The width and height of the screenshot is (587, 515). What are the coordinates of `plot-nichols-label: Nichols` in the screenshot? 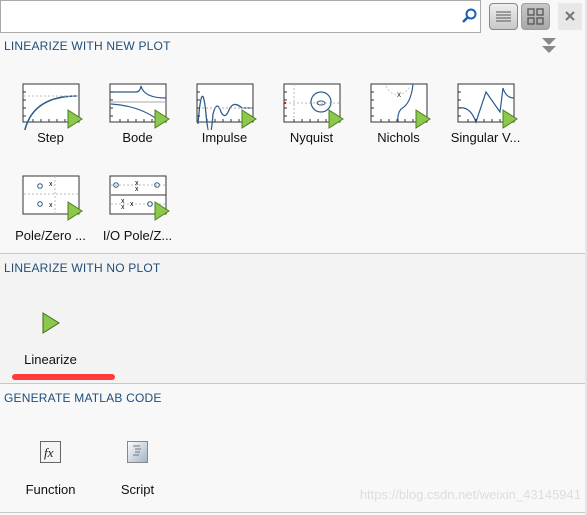 It's located at (398, 137).